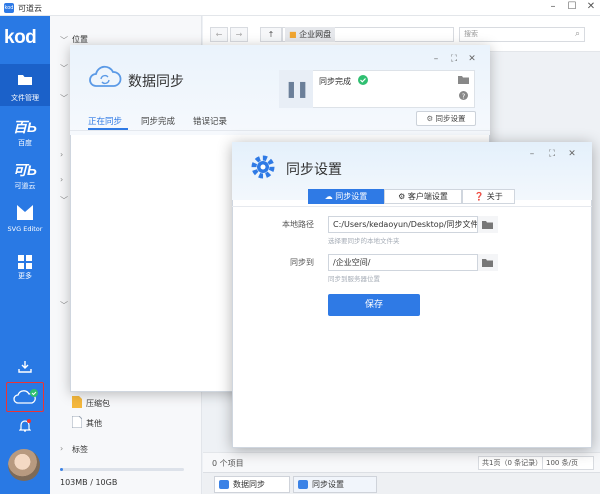 This screenshot has width=600, height=494. I want to click on nav-label-svg-editor: SVG Editor, so click(25, 229).